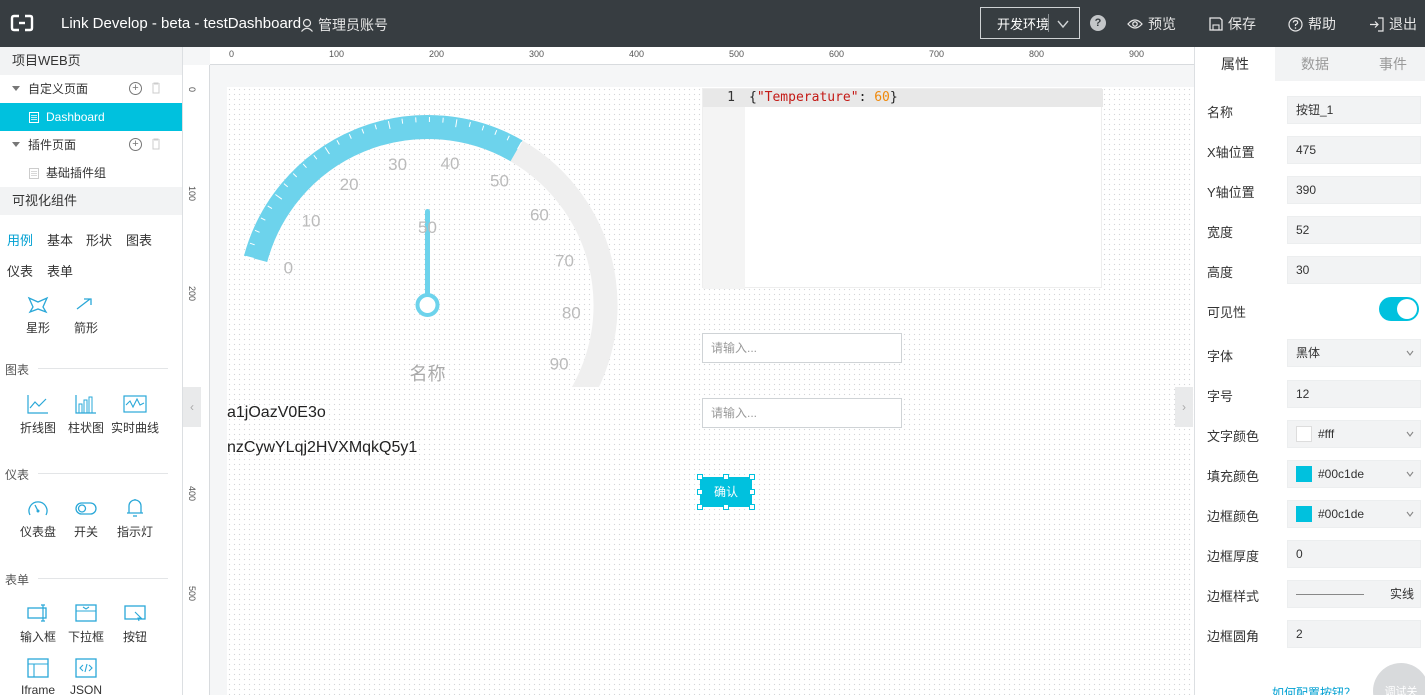 The width and height of the screenshot is (1425, 695). What do you see at coordinates (38, 305) in the screenshot?
I see `star-icon` at bounding box center [38, 305].